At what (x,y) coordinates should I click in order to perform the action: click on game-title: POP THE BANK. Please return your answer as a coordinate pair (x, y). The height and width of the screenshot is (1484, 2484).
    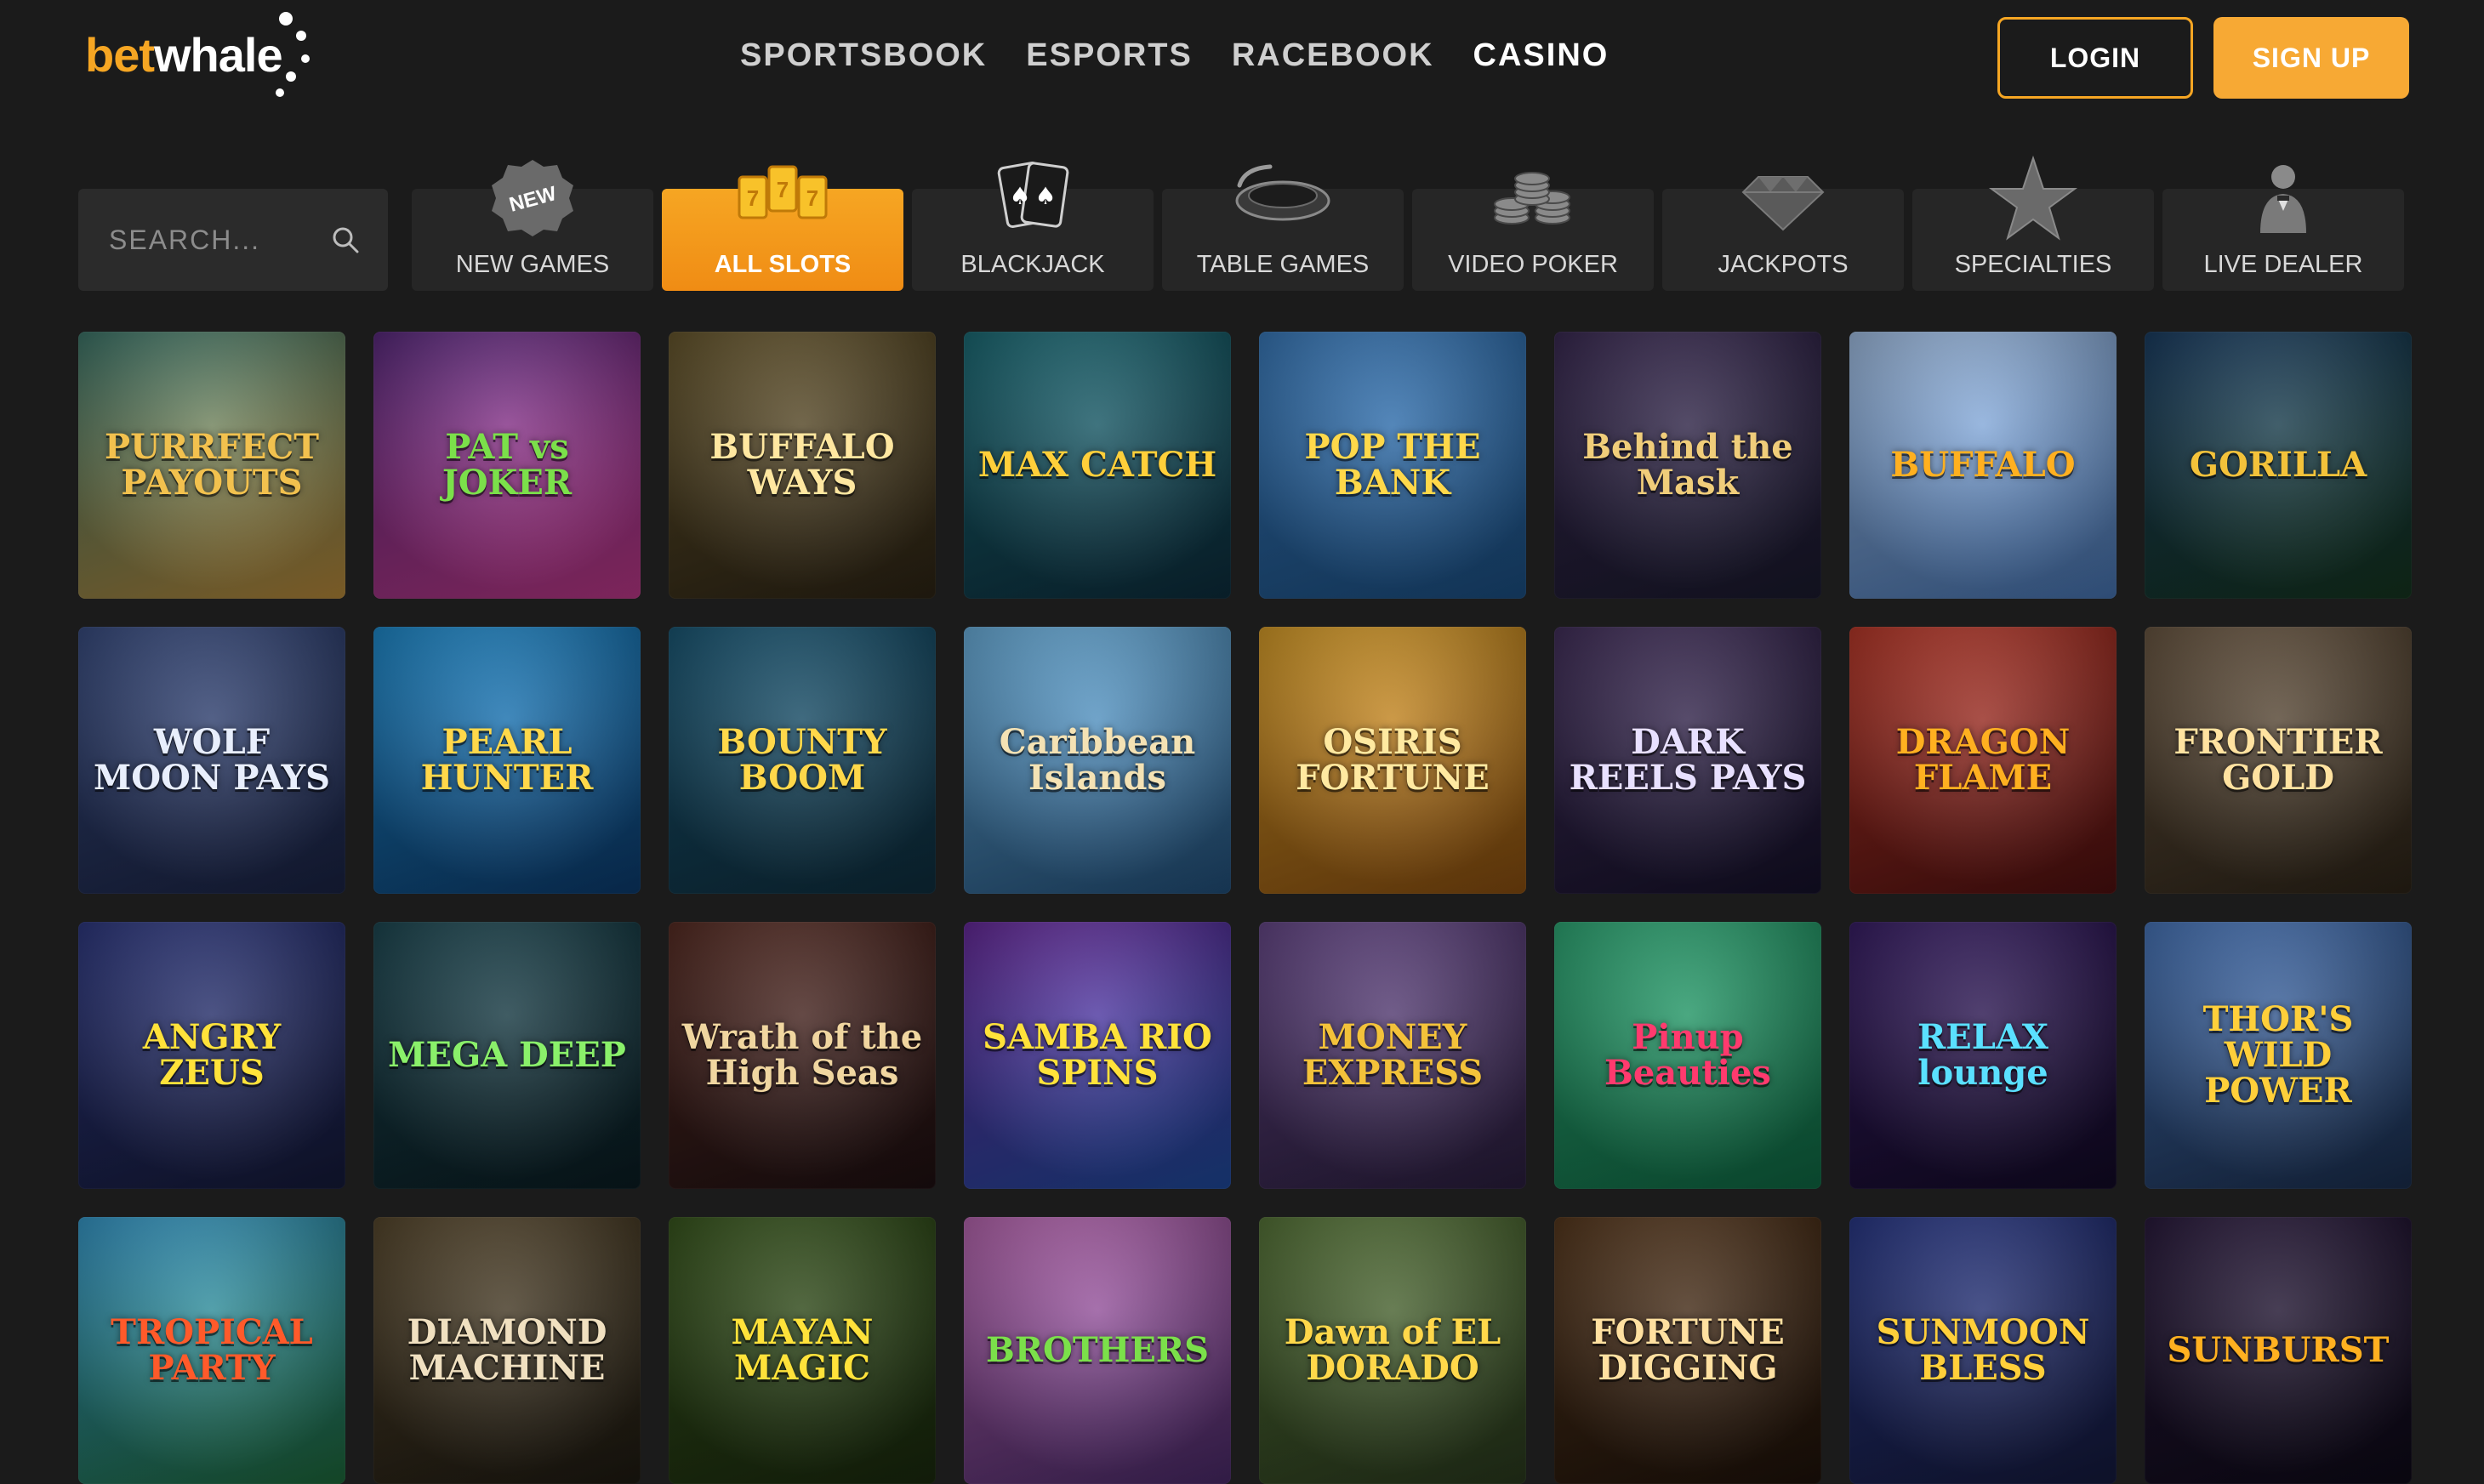
    Looking at the image, I should click on (1392, 465).